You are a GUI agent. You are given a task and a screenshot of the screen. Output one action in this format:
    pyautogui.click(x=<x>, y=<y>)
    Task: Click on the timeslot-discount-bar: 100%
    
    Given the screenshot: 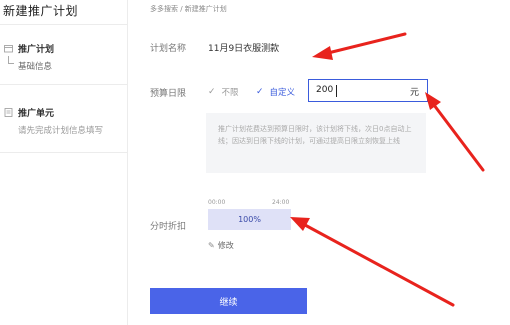 What is the action you would take?
    pyautogui.click(x=249, y=219)
    